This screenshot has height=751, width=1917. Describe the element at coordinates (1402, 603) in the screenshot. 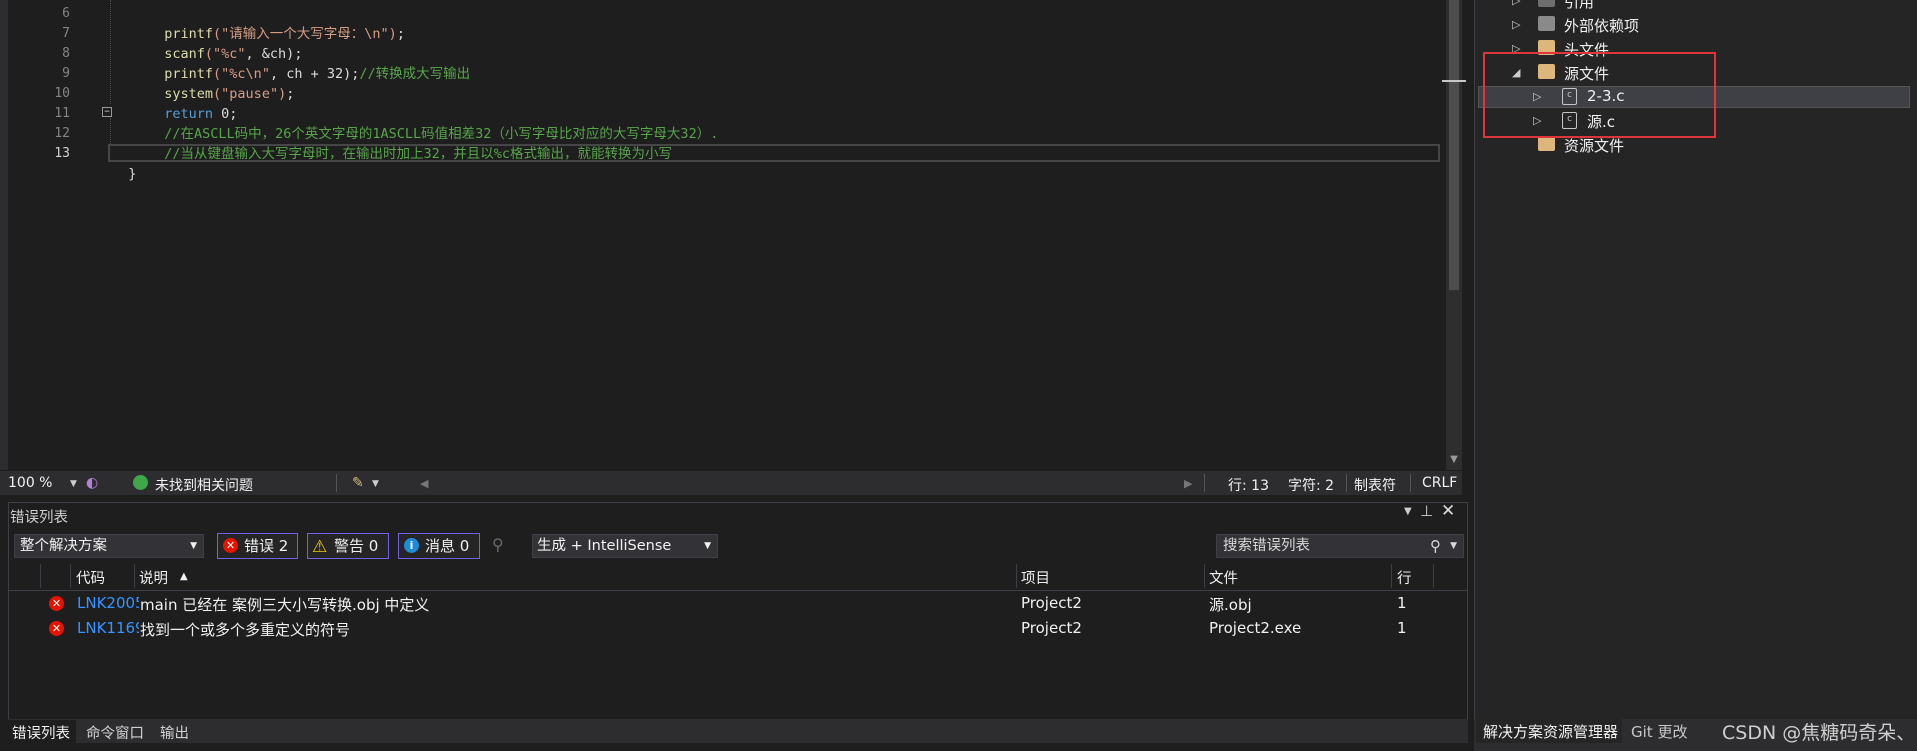

I see `error-line: 1` at that location.